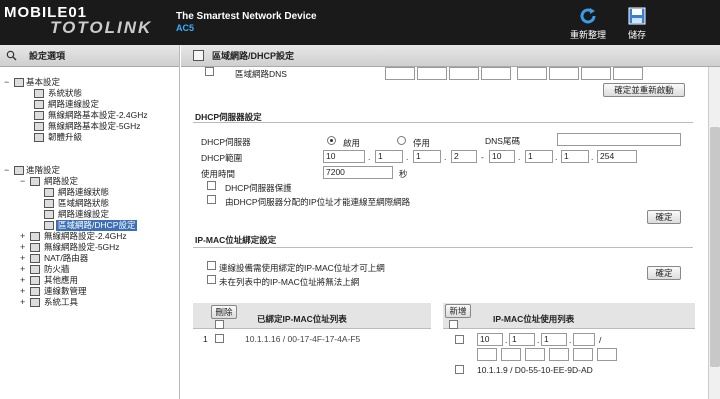 The width and height of the screenshot is (720, 399). I want to click on tree-group-wifi-24: + 無線網路設定-2.4GHz, so click(89, 236).